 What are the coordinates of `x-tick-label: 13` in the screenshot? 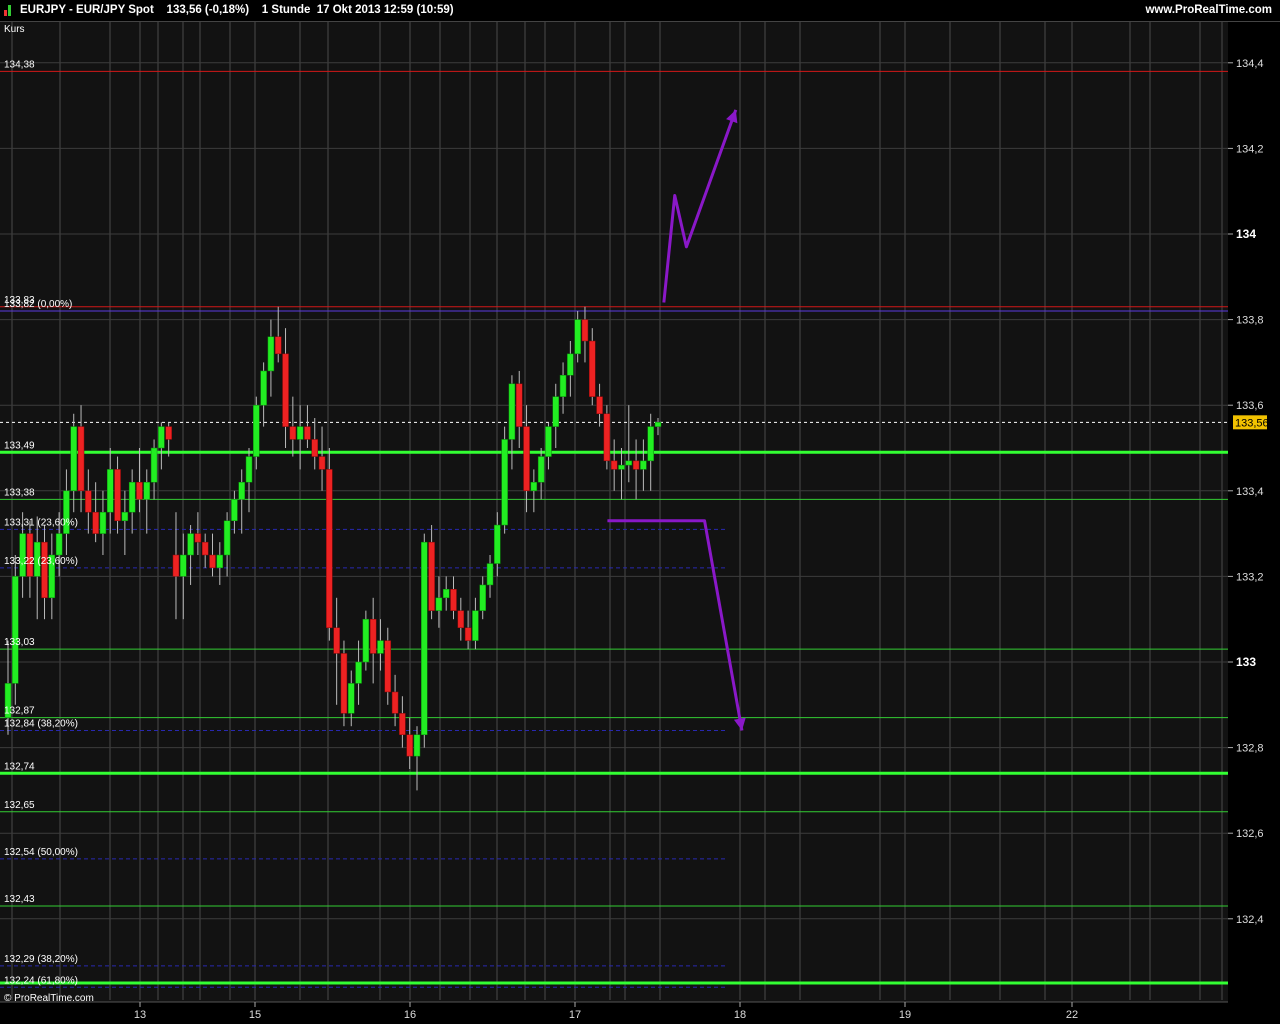 It's located at (140, 1015).